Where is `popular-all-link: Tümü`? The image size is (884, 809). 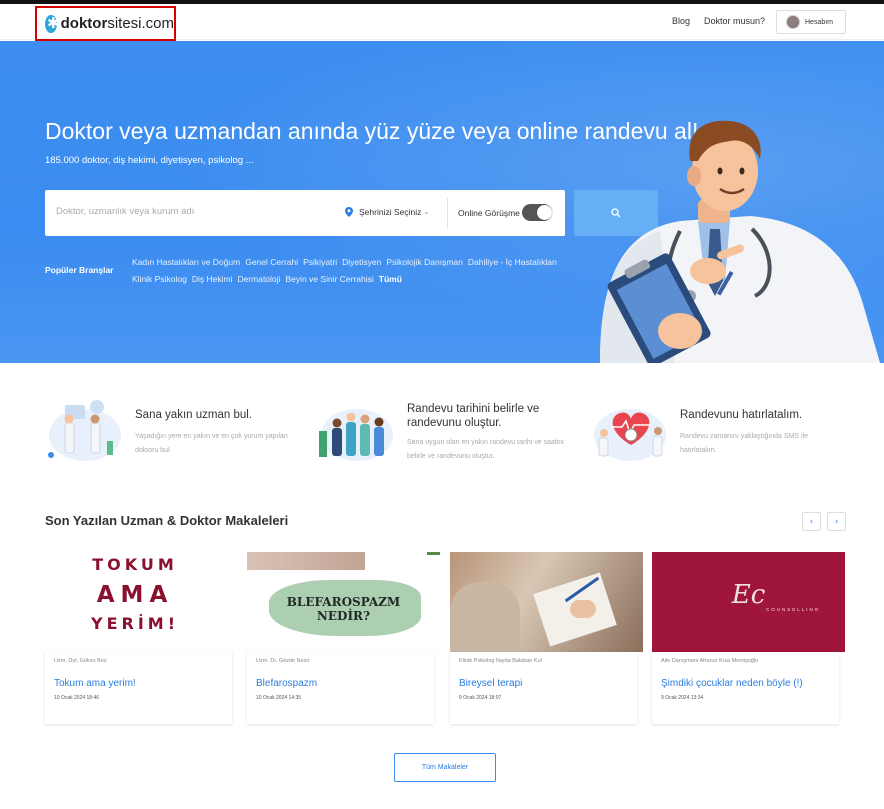
popular-all-link: Tümü is located at coordinates (390, 279).